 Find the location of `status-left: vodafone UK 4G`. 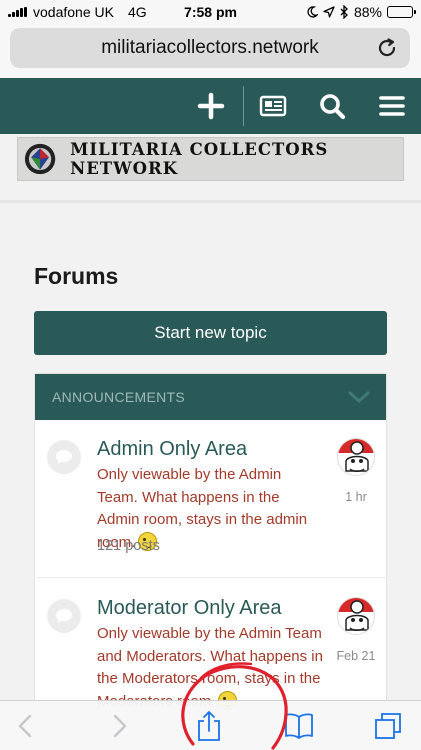

status-left: vodafone UK 4G is located at coordinates (77, 12).